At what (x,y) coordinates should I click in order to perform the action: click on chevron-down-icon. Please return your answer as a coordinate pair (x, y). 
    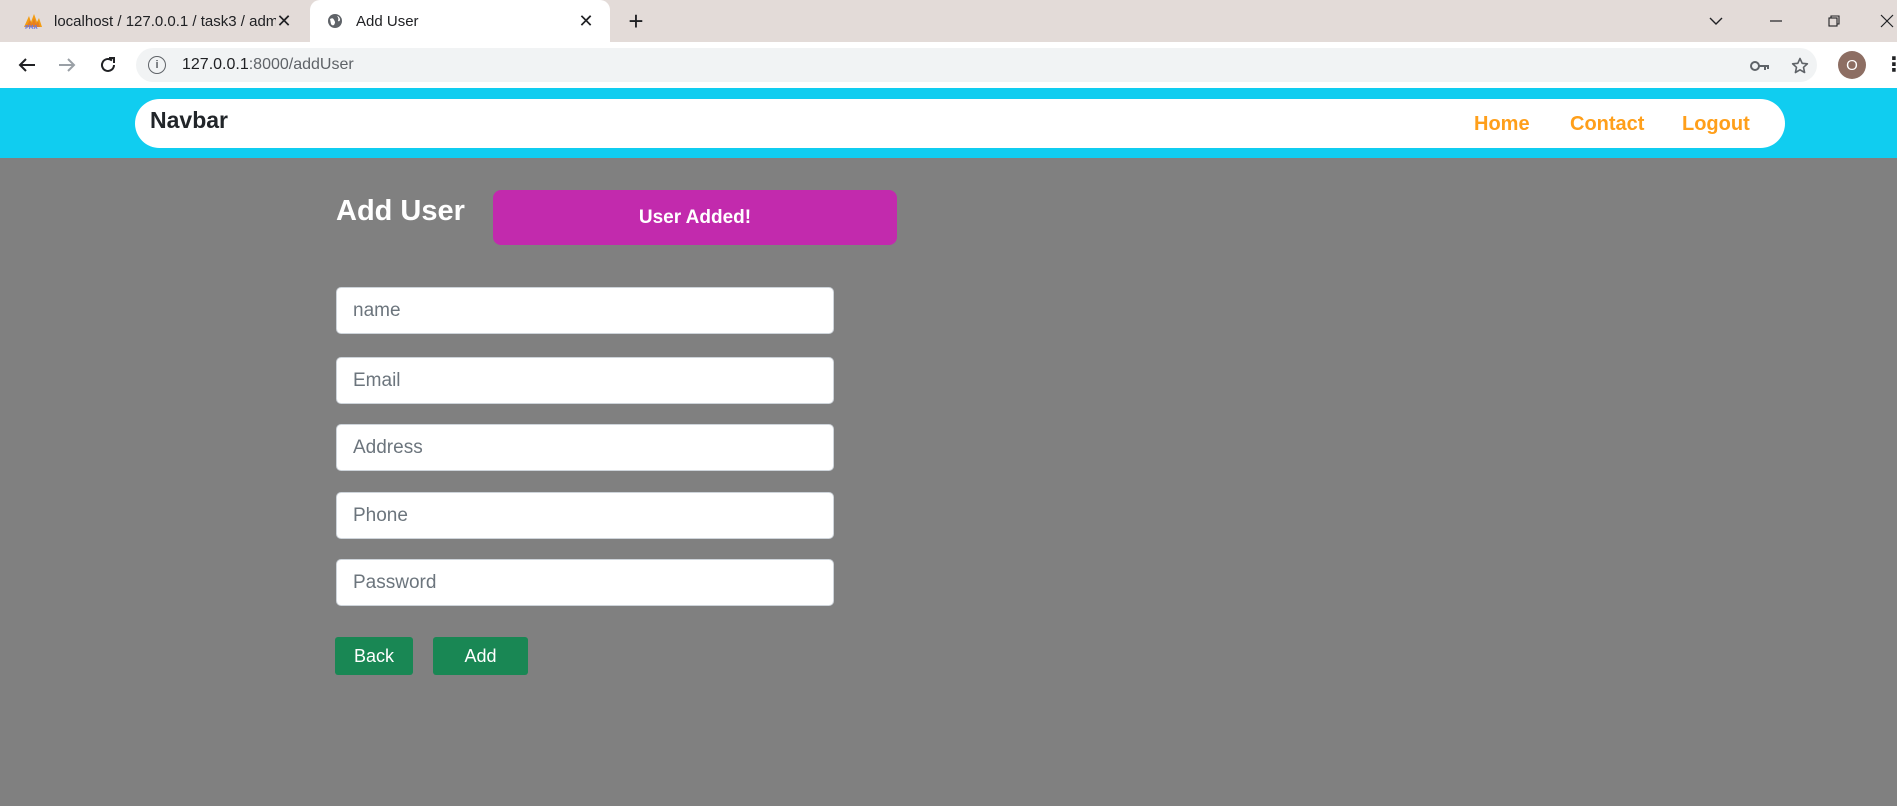
    Looking at the image, I should click on (1716, 21).